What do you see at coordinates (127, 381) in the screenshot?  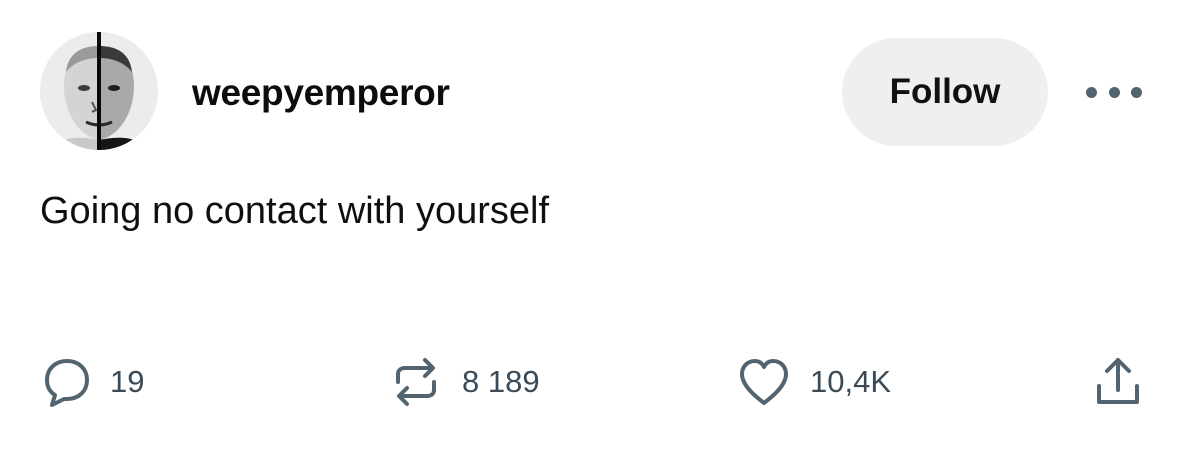 I see `reply-count: 19` at bounding box center [127, 381].